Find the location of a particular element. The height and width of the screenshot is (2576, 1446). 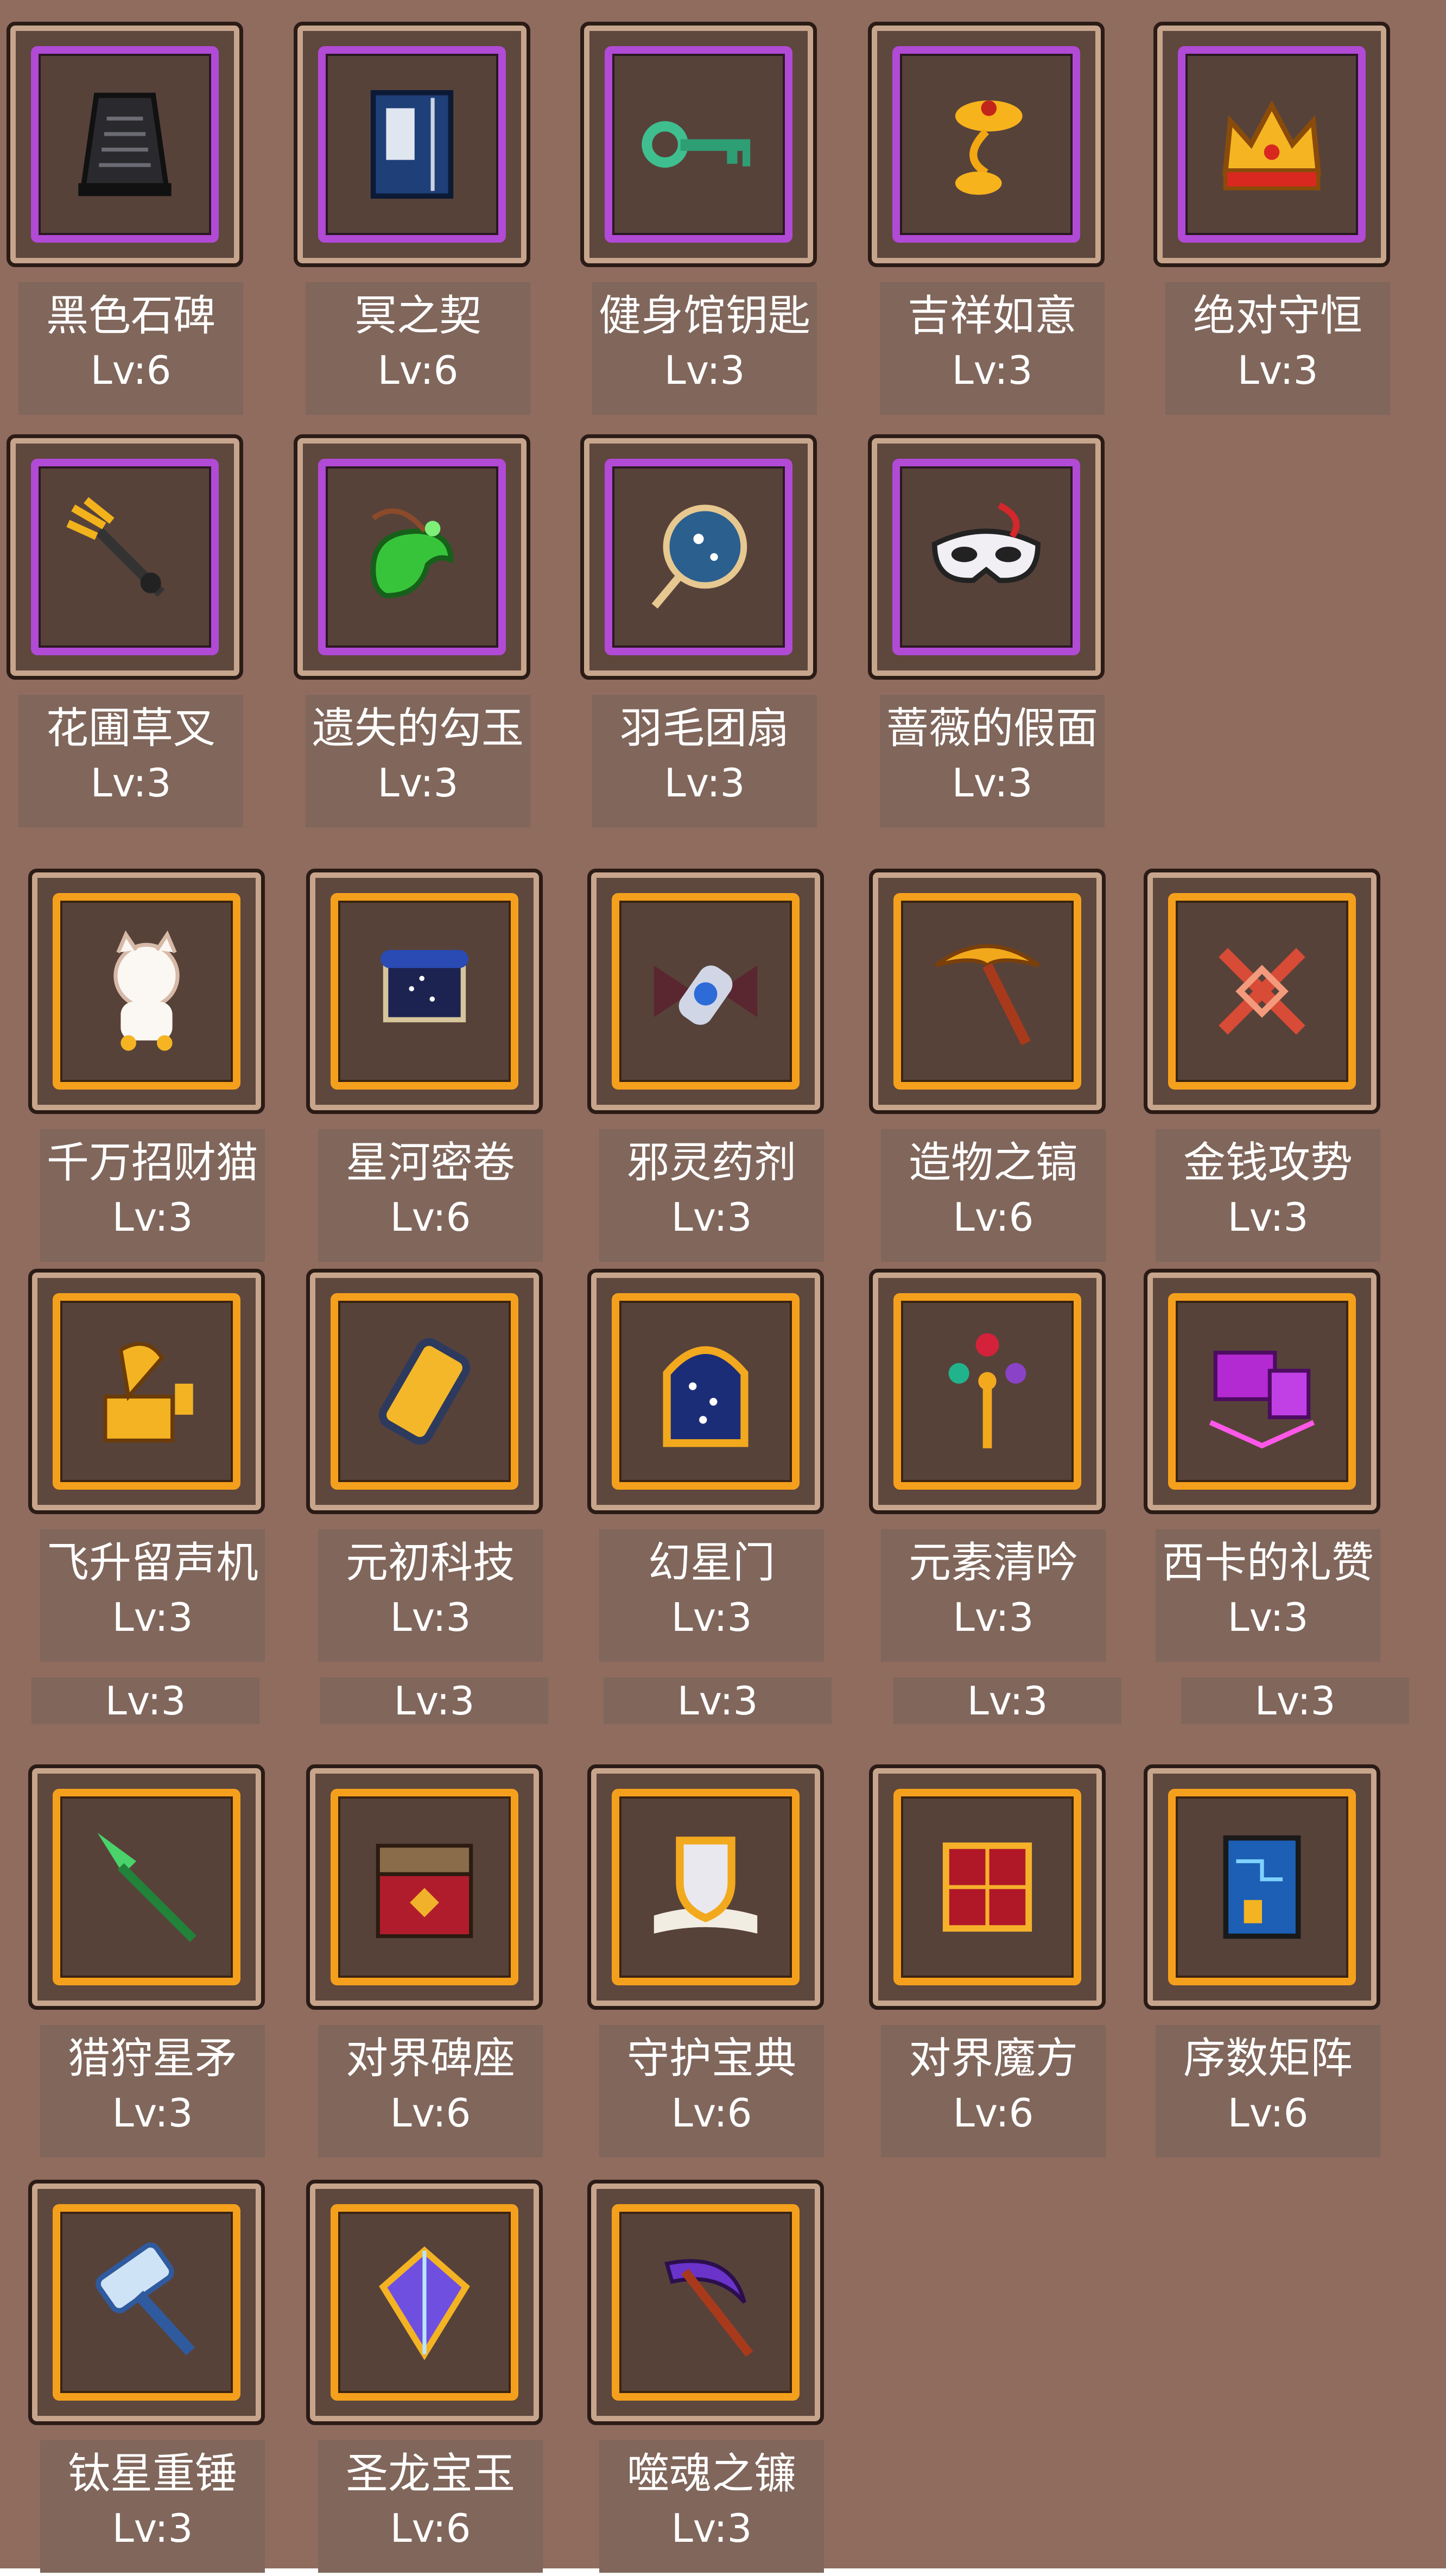

item-slot: 绝对守恒 Lv:3 is located at coordinates (1271, 220).